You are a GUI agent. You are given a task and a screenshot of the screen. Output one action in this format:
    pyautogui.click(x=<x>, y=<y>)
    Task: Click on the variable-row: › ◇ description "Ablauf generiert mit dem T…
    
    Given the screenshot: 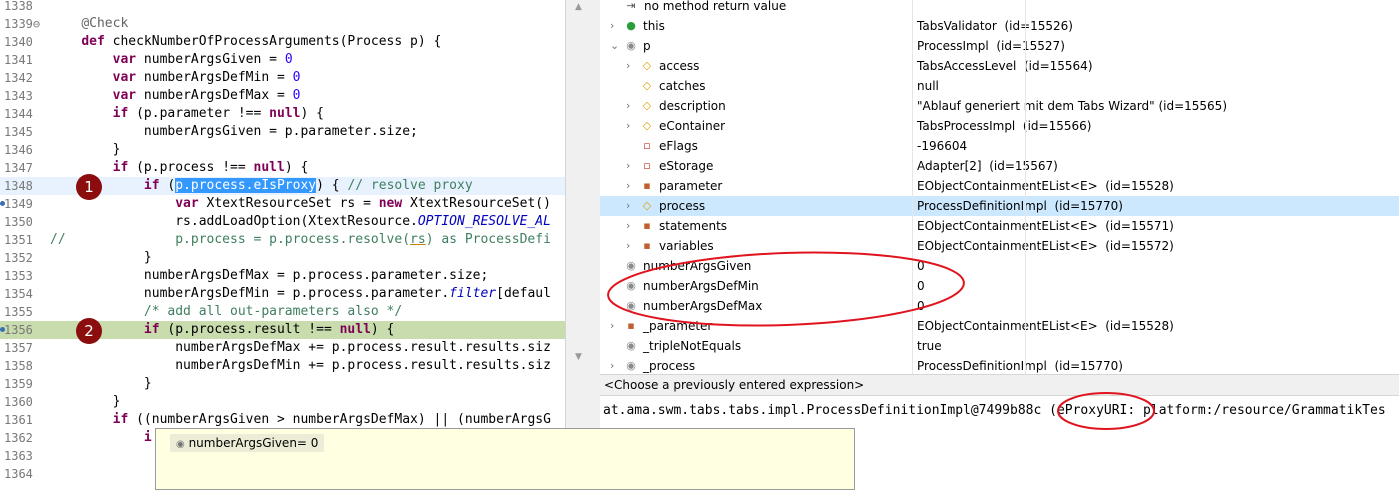 What is the action you would take?
    pyautogui.click(x=999, y=106)
    